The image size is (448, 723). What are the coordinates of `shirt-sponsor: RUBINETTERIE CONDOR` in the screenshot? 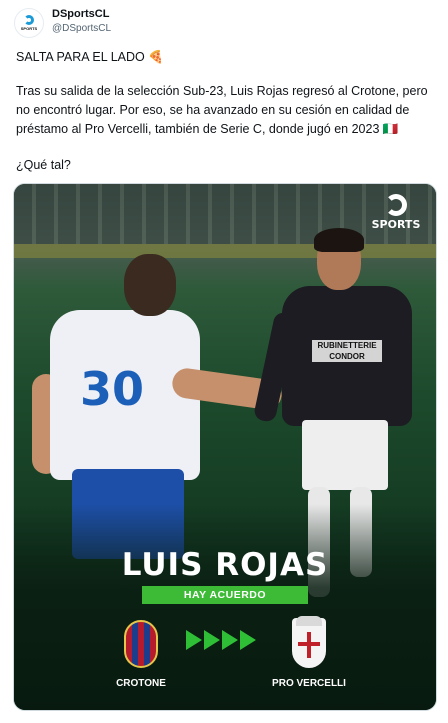 It's located at (347, 351).